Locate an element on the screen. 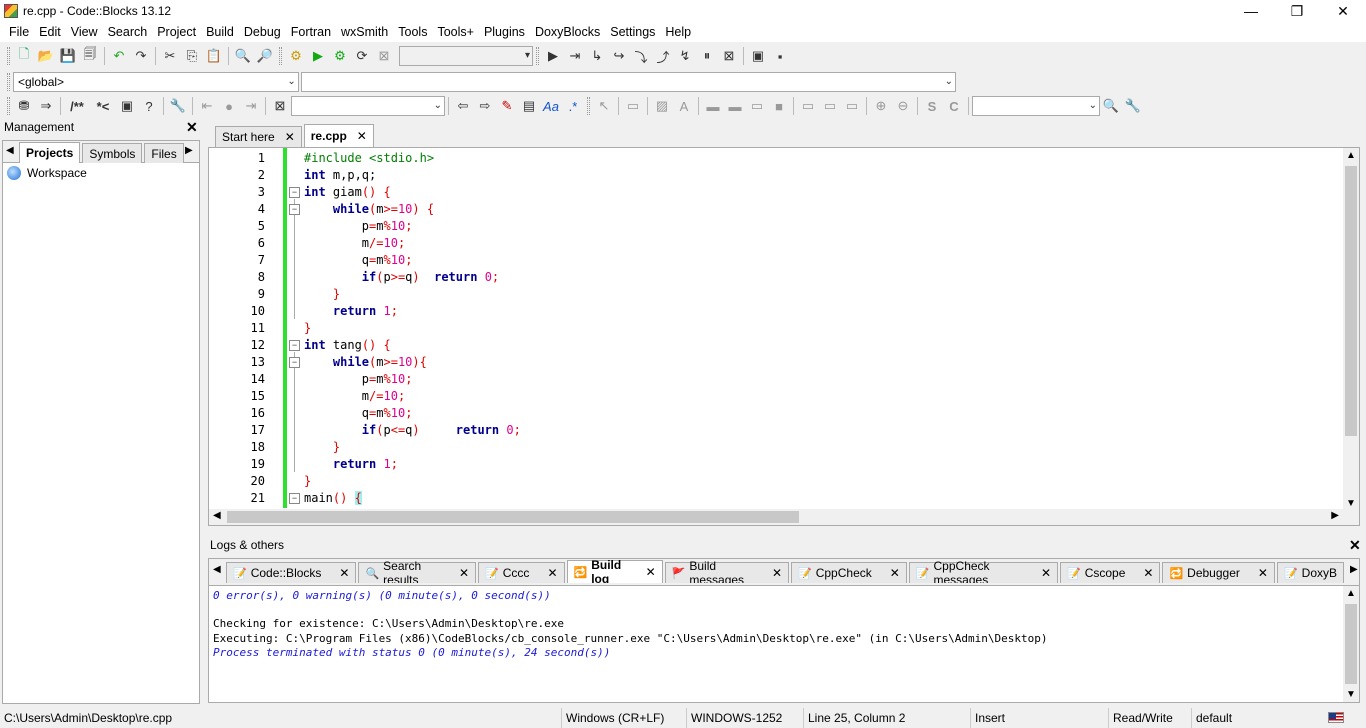 The image size is (1366, 728). log-tabs-right-icon: ▶ is located at coordinates (1354, 569).